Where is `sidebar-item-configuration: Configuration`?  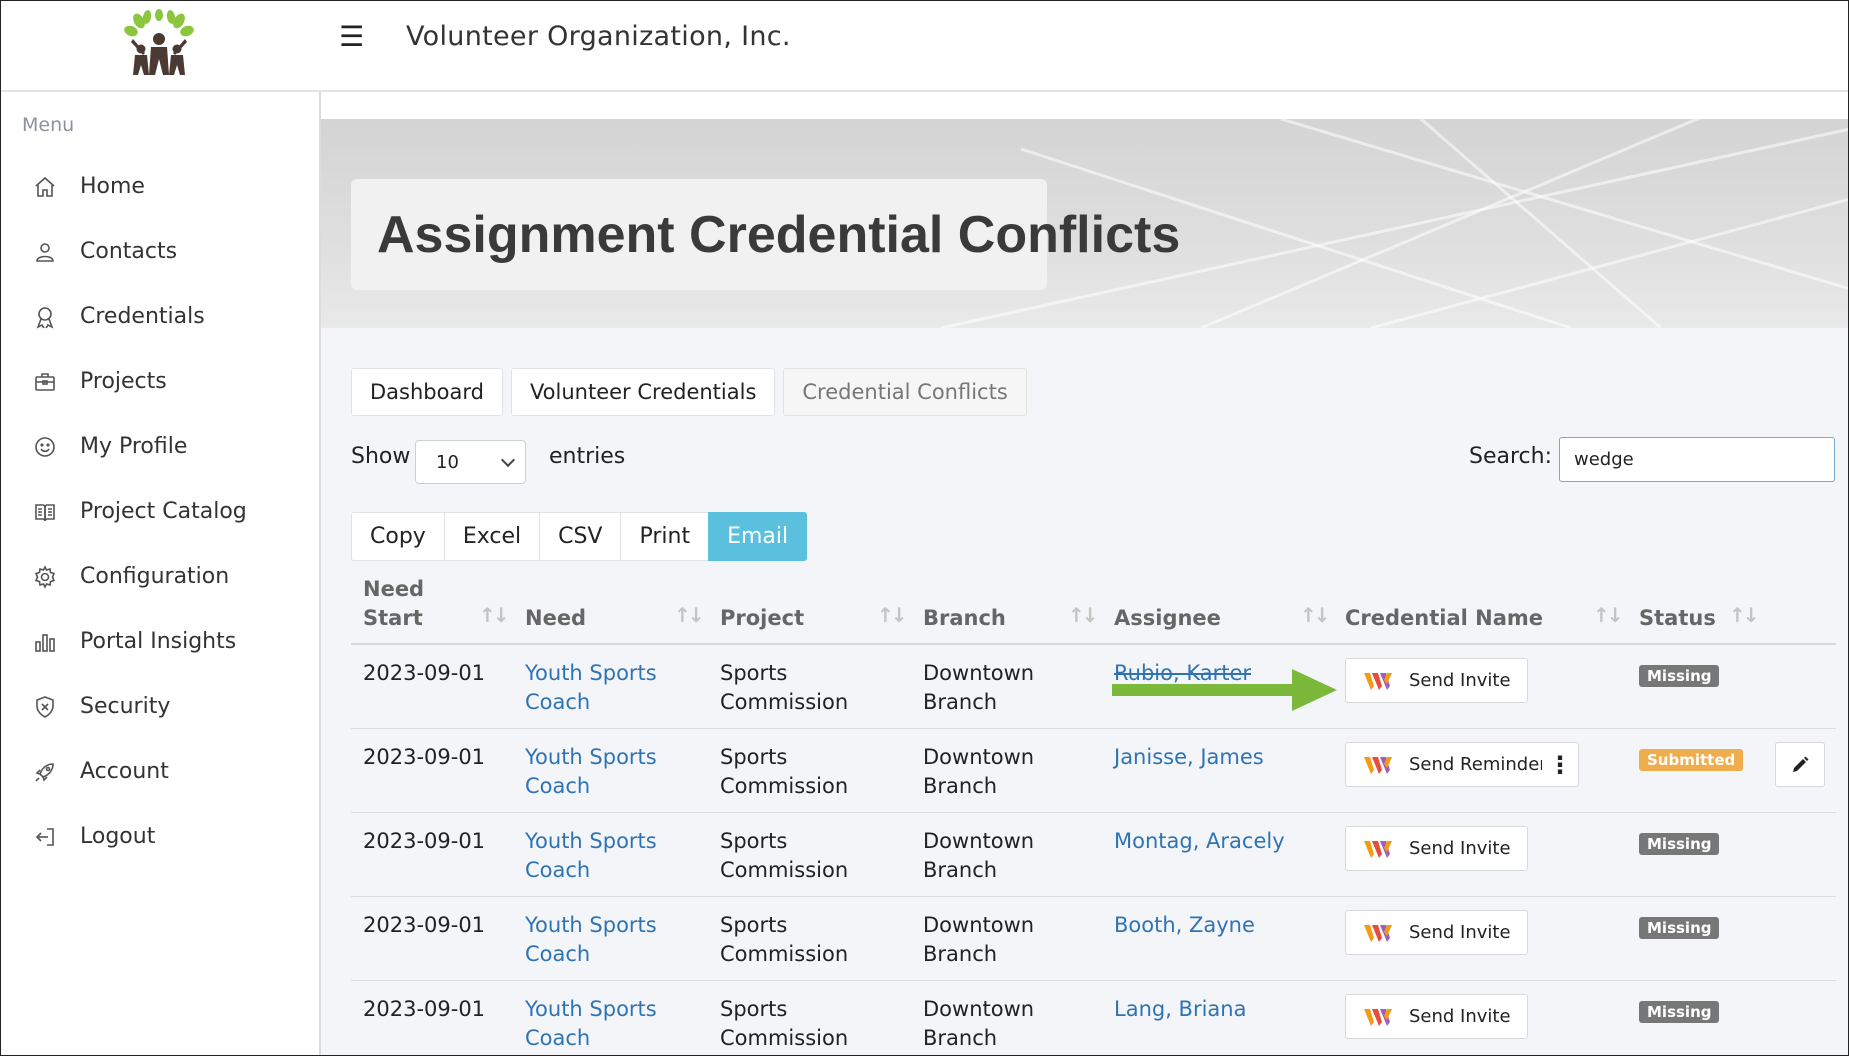 sidebar-item-configuration: Configuration is located at coordinates (160, 576).